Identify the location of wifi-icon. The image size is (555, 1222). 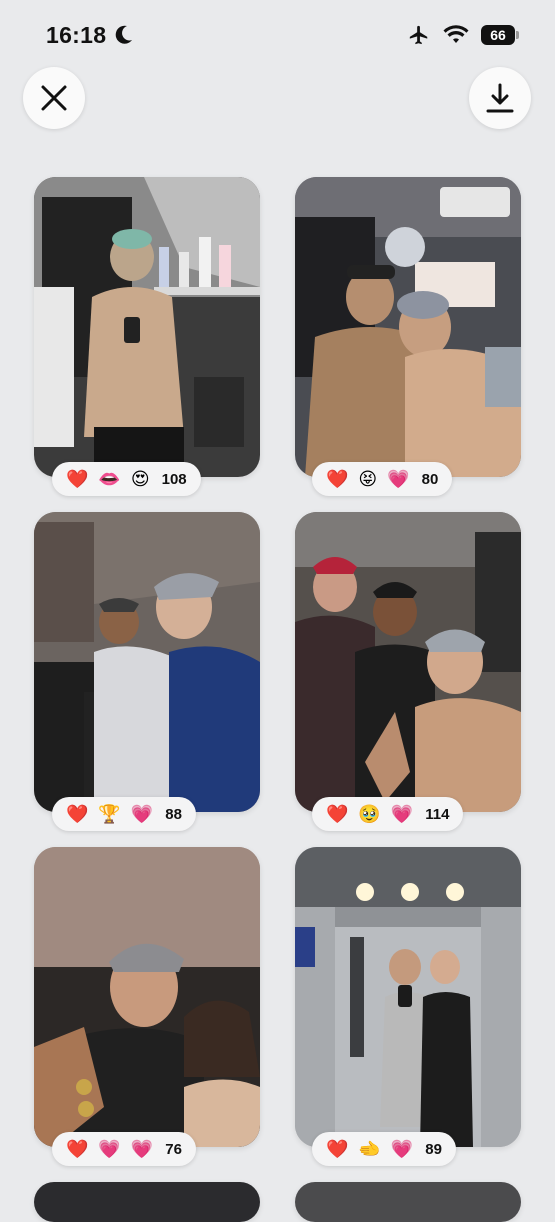
(456, 34).